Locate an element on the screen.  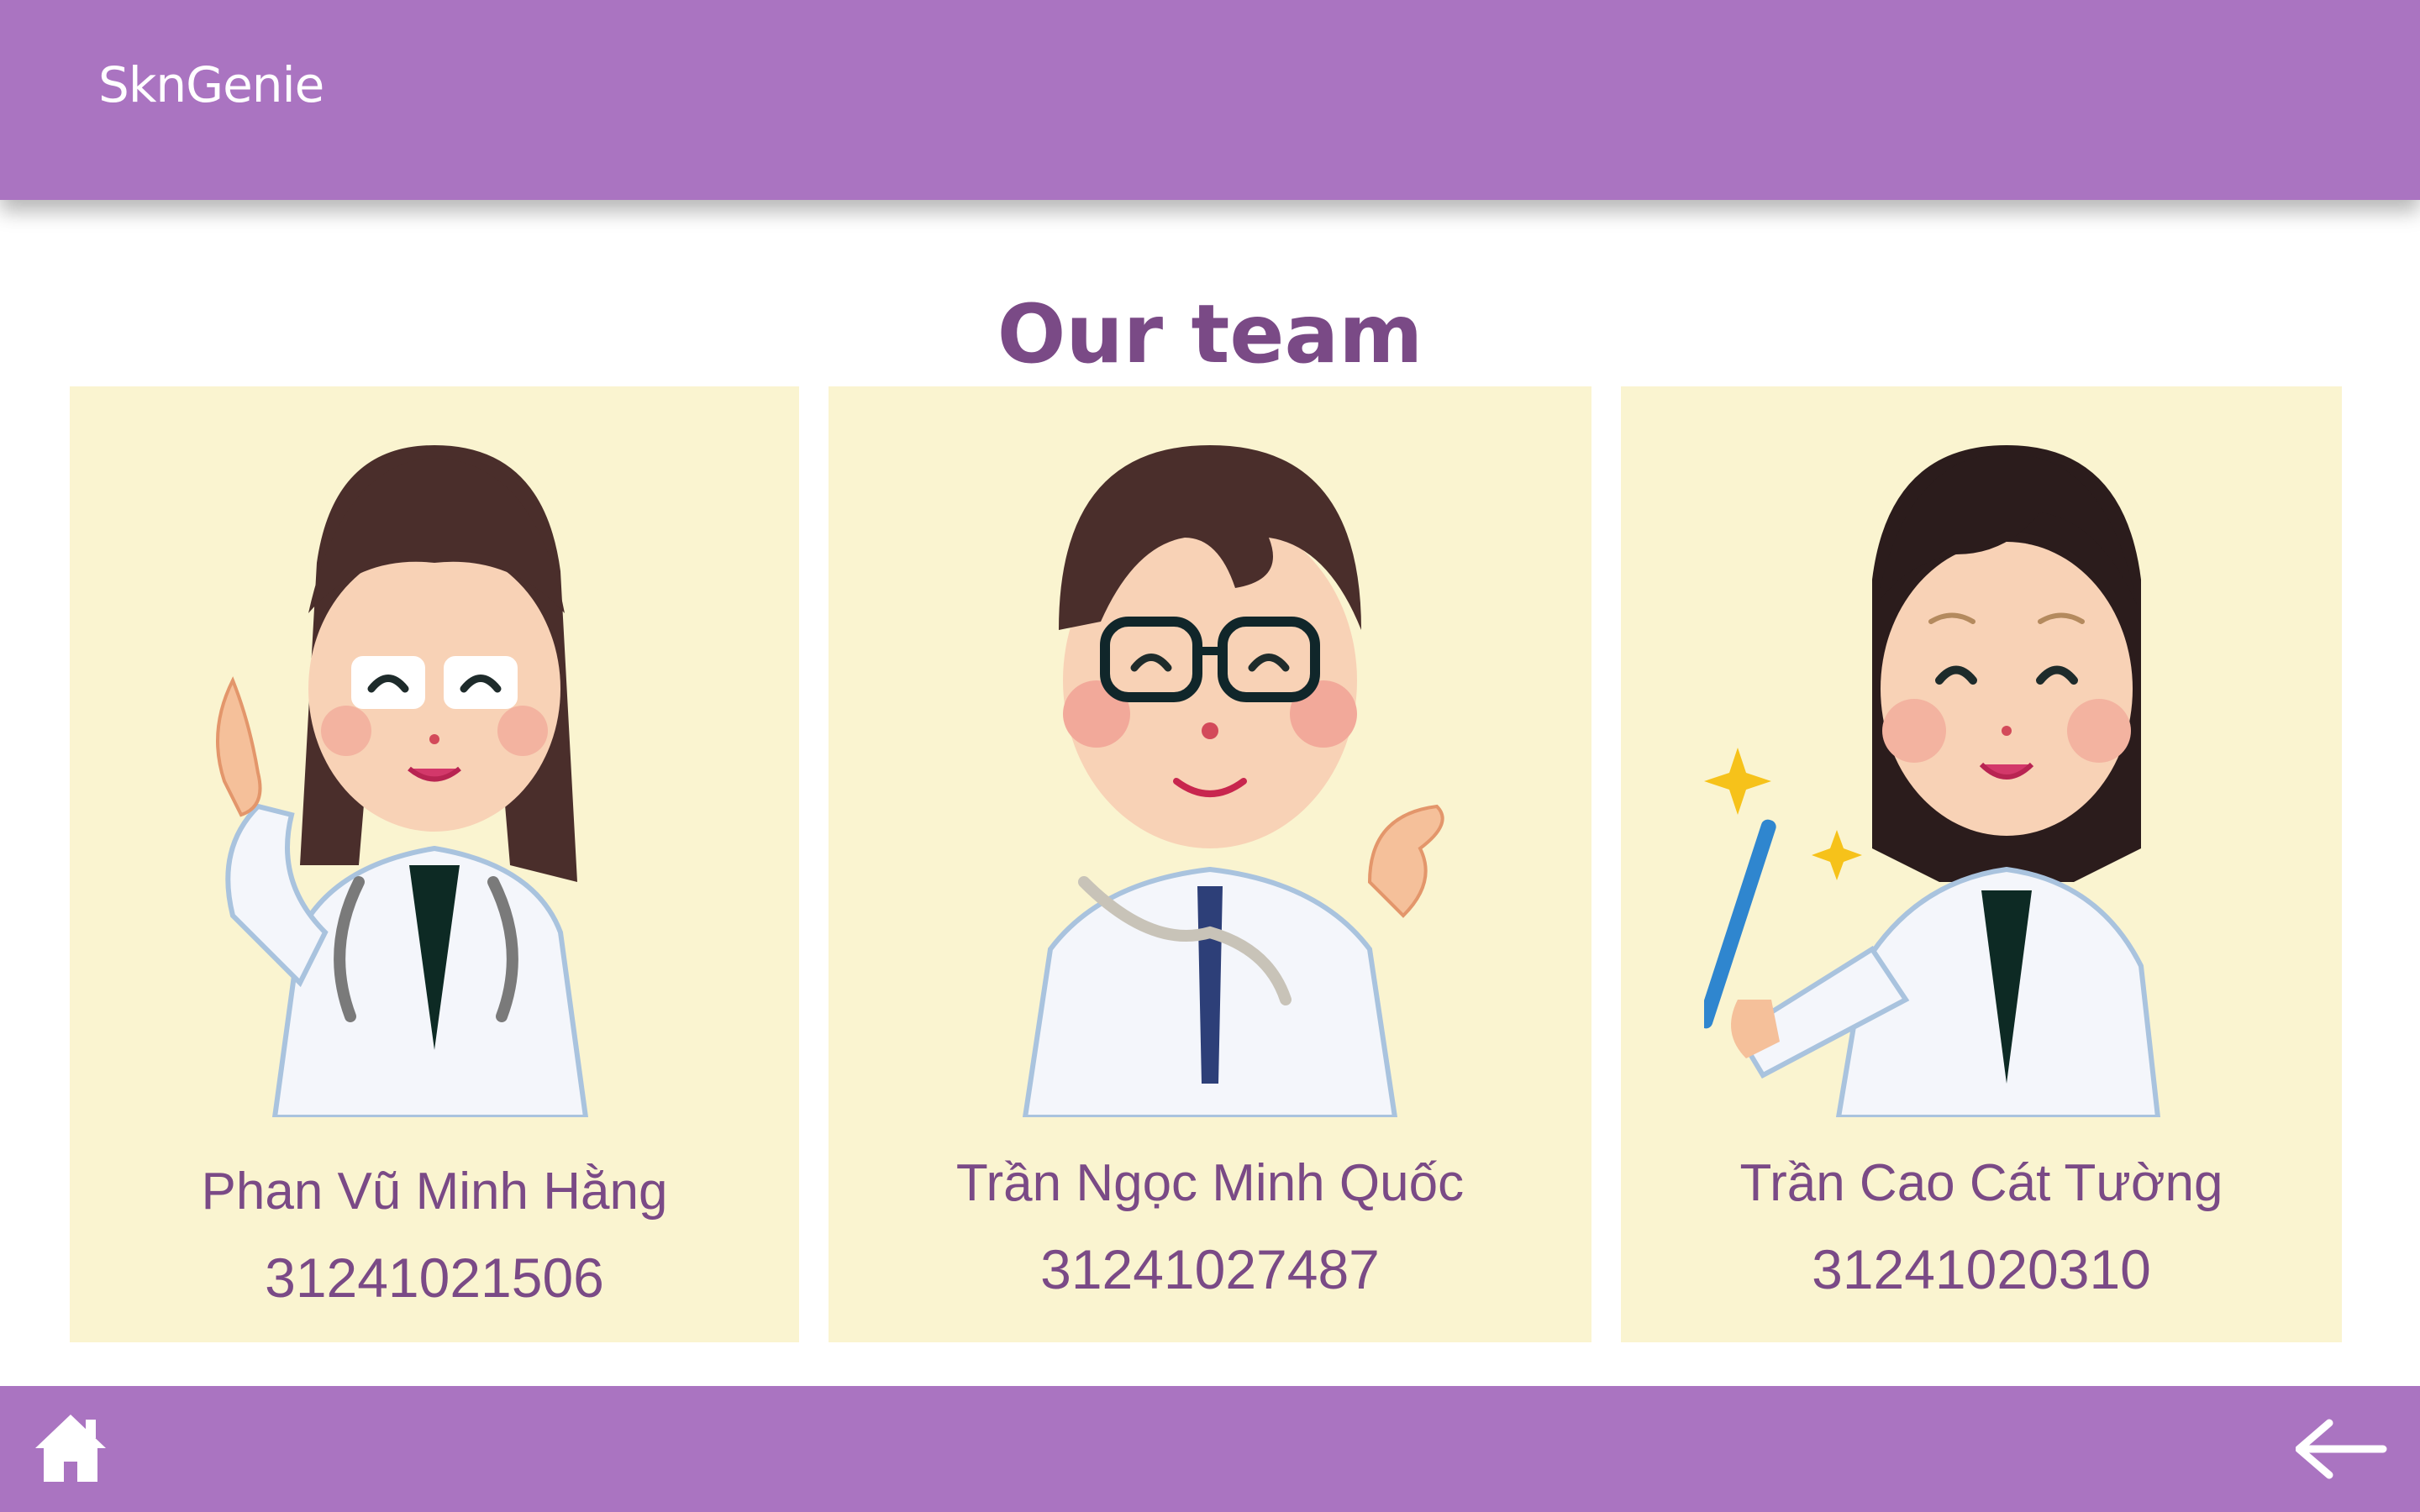
doctor-illustration-female-glasses is located at coordinates (435, 764).